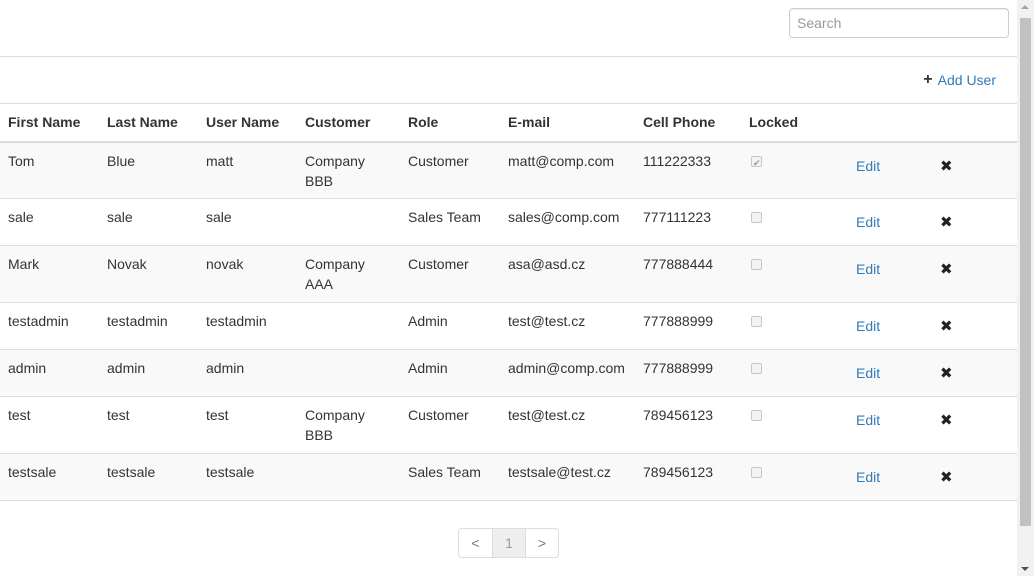 The image size is (1034, 576). What do you see at coordinates (791, 123) in the screenshot?
I see `column-header-locked: Locked` at bounding box center [791, 123].